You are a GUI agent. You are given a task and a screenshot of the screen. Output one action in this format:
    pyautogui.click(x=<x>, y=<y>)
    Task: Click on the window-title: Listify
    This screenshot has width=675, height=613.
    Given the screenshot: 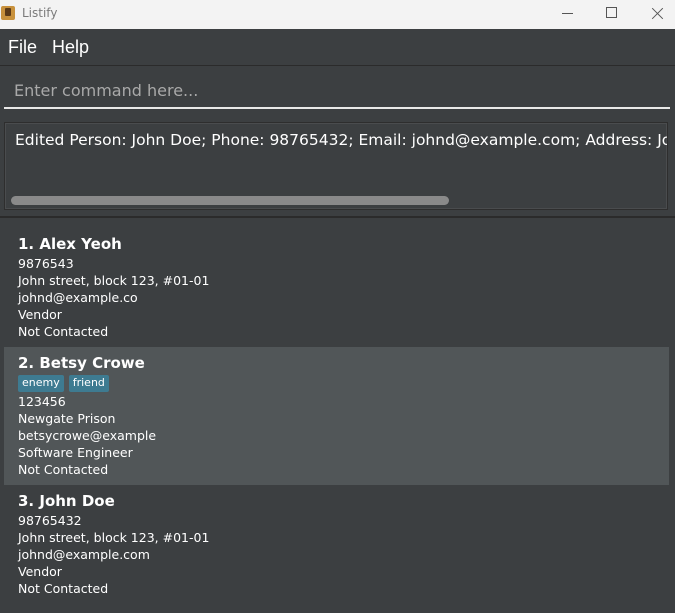 What is the action you would take?
    pyautogui.click(x=40, y=13)
    